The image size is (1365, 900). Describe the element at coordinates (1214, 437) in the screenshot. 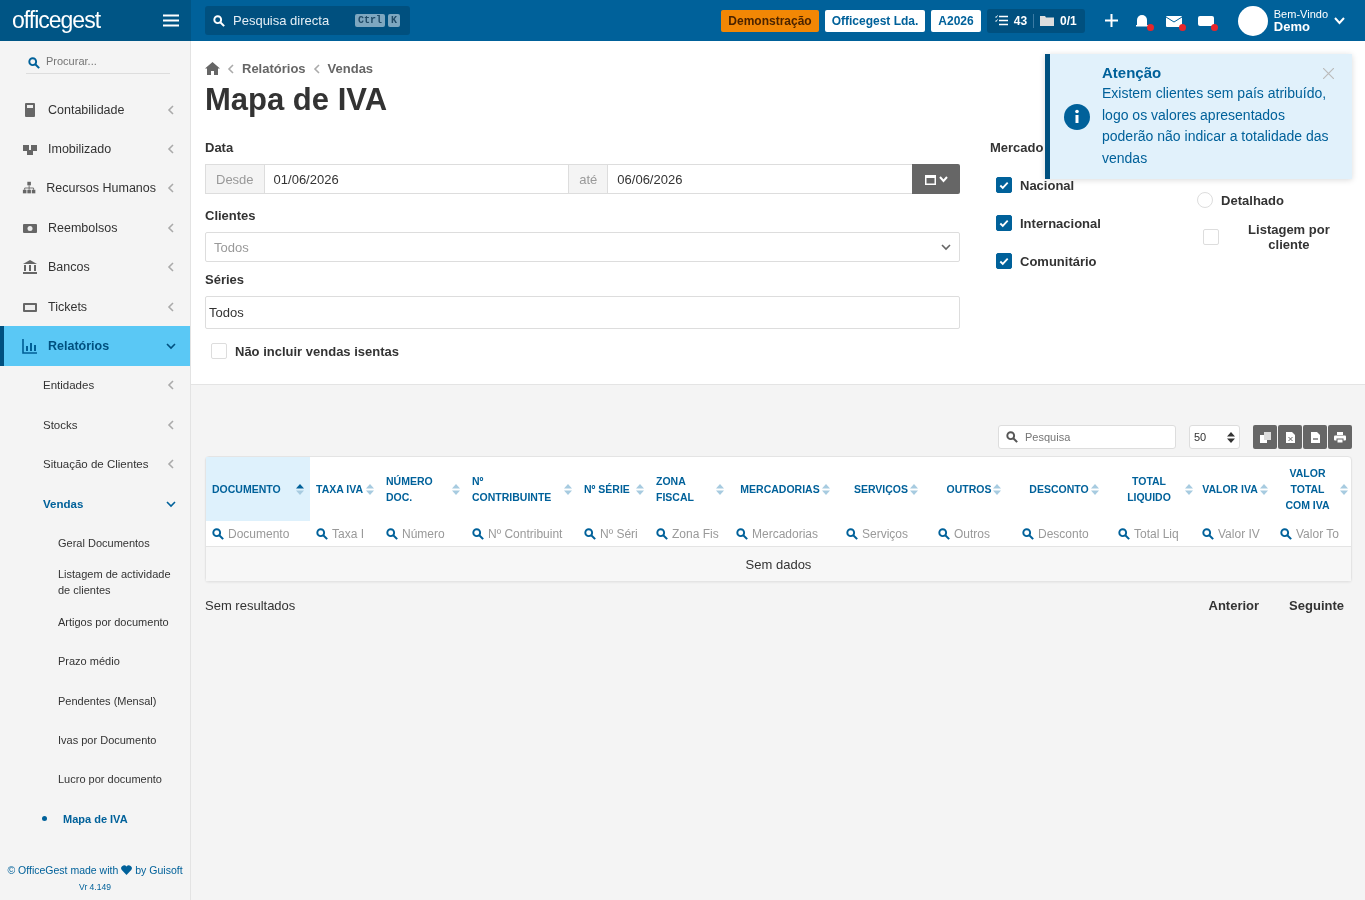

I see `page-size-select: 50` at that location.